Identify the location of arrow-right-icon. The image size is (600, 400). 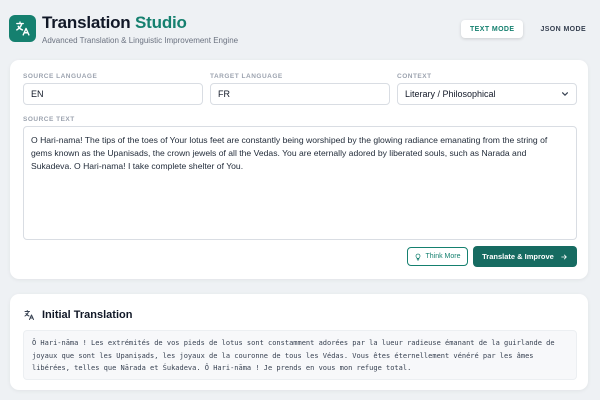
(564, 256).